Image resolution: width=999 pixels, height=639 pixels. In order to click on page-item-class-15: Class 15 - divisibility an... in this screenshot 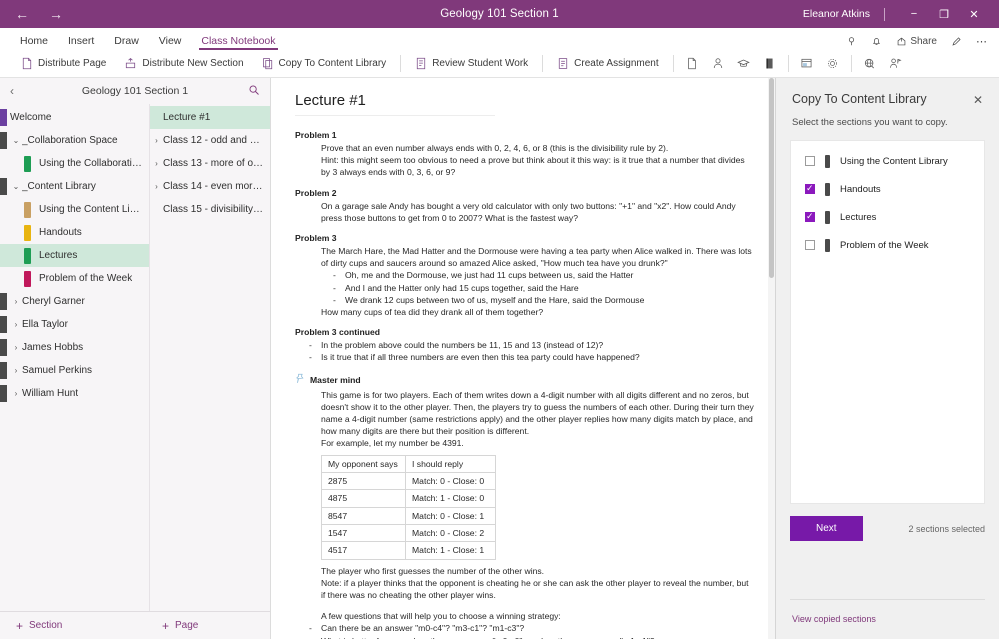, I will do `click(210, 209)`.